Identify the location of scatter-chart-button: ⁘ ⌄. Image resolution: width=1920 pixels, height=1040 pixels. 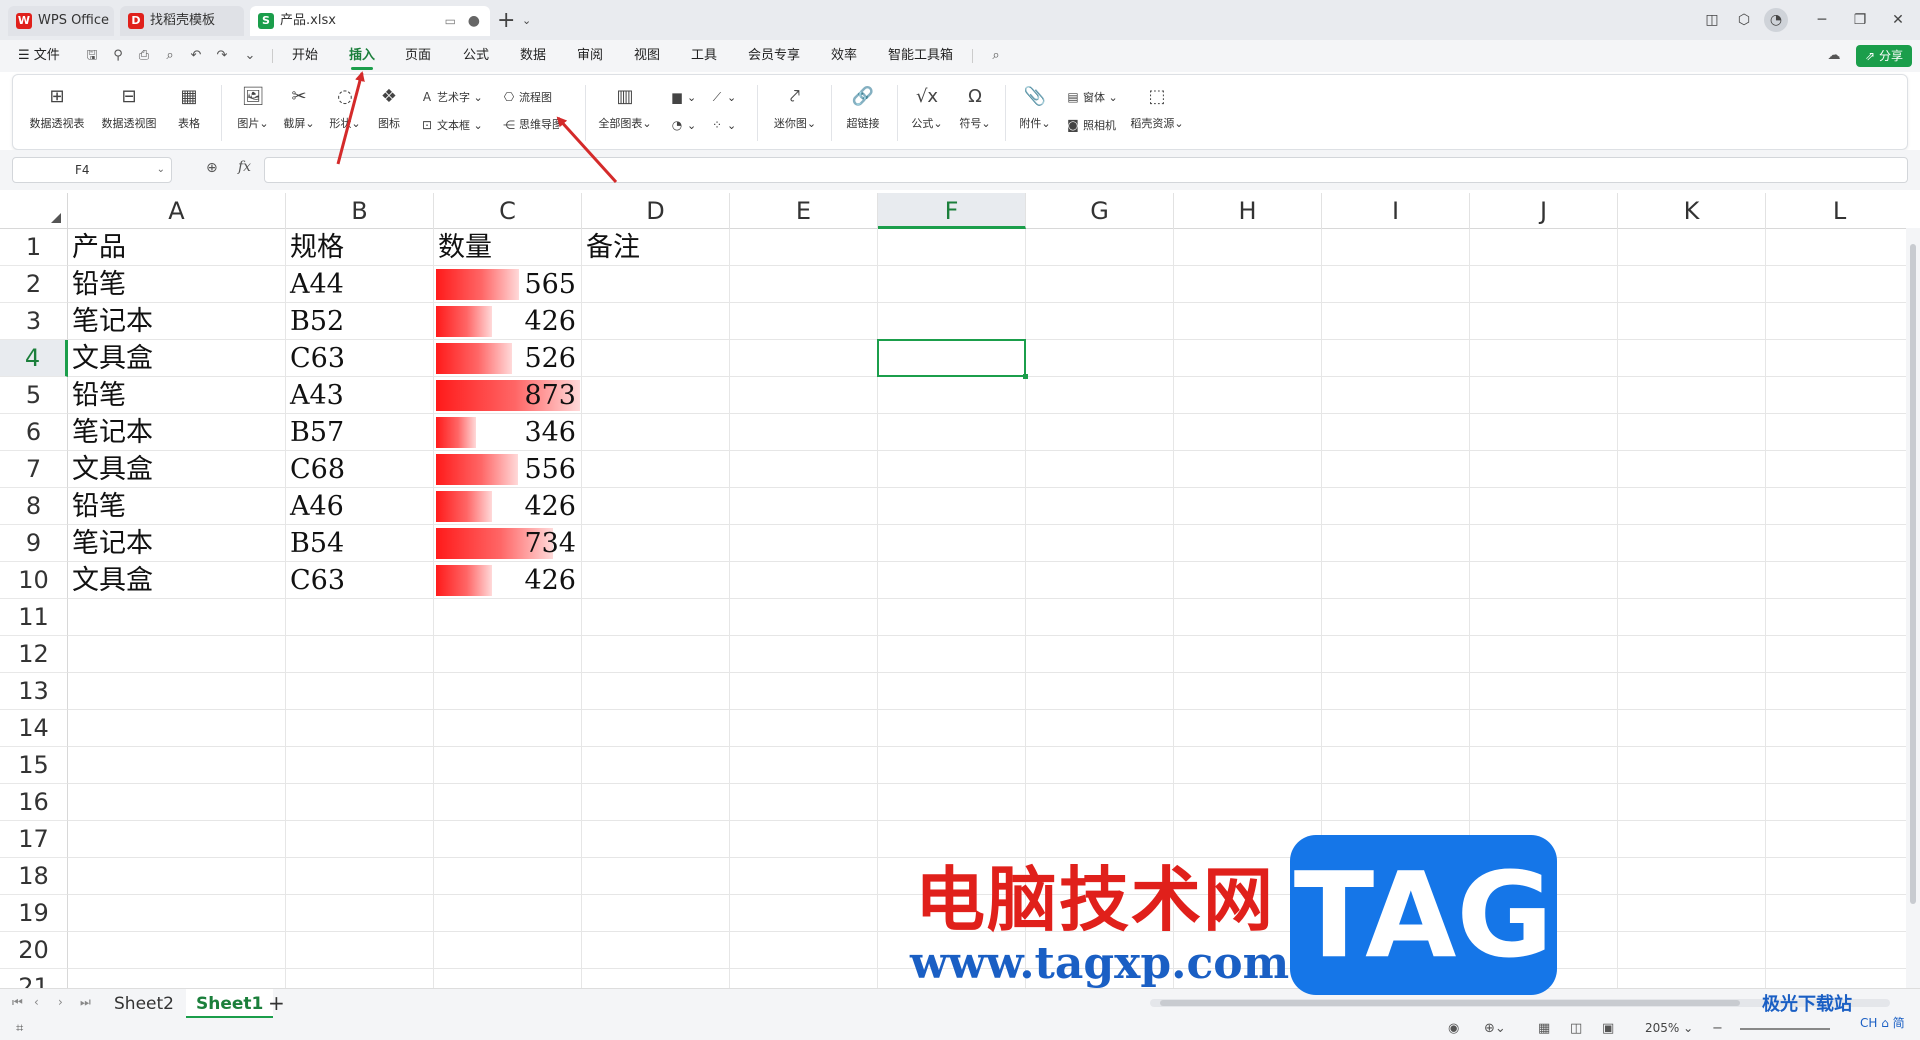
(722, 125).